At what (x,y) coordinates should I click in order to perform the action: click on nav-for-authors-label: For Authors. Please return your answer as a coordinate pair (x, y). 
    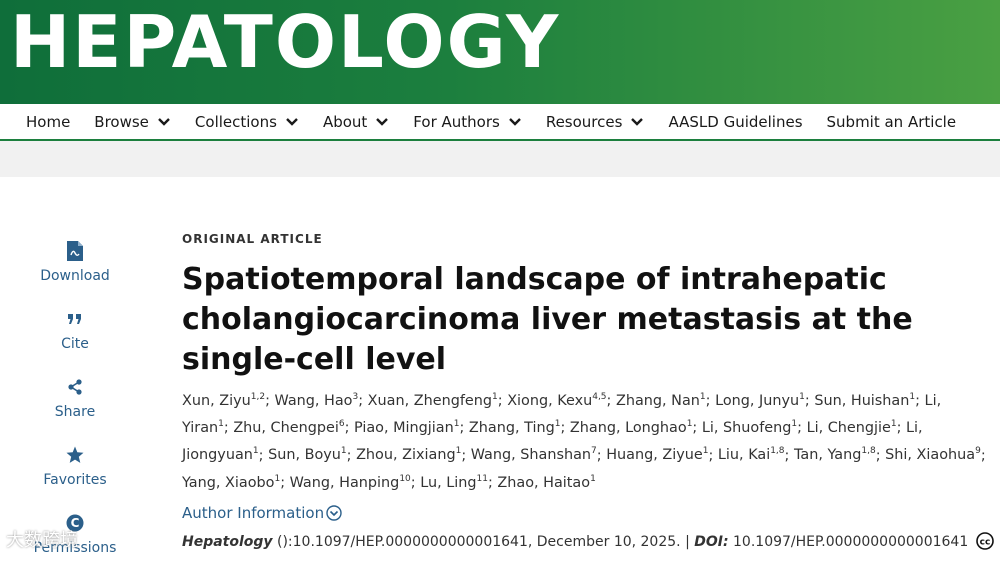
    Looking at the image, I should click on (456, 121).